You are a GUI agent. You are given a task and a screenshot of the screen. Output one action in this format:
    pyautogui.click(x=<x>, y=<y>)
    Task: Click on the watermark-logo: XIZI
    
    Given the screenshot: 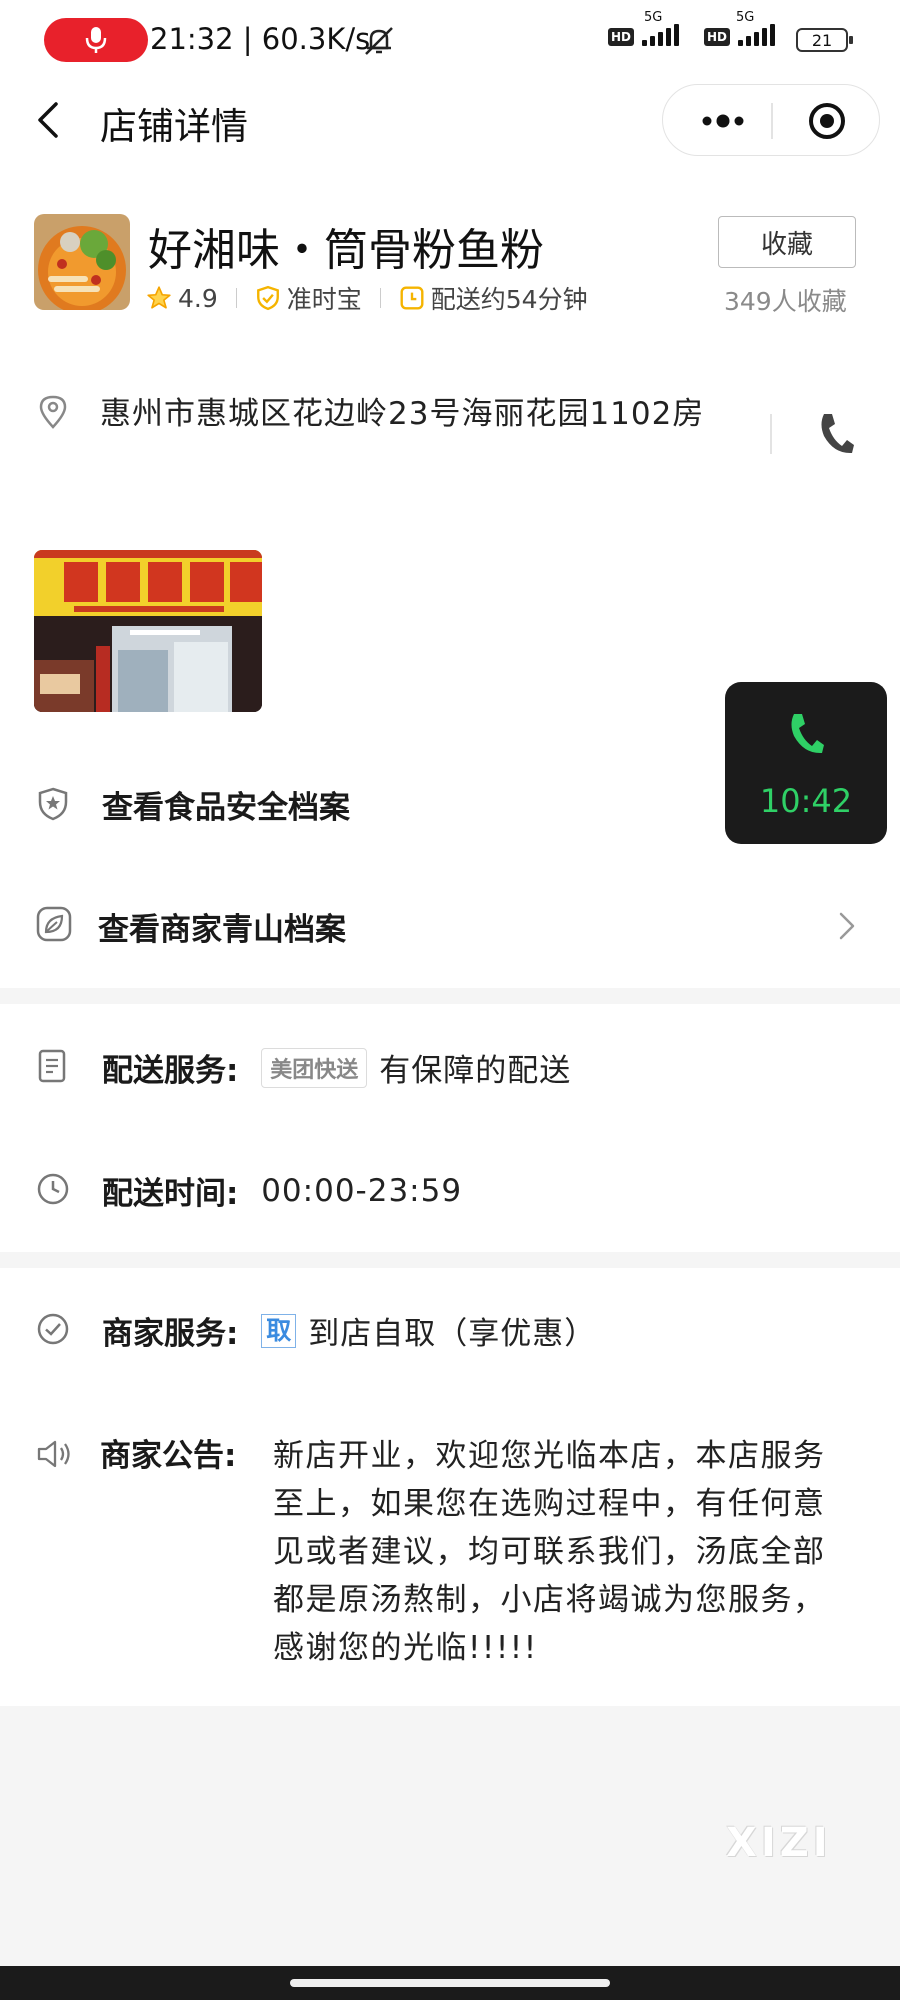 What is the action you would take?
    pyautogui.click(x=779, y=1843)
    